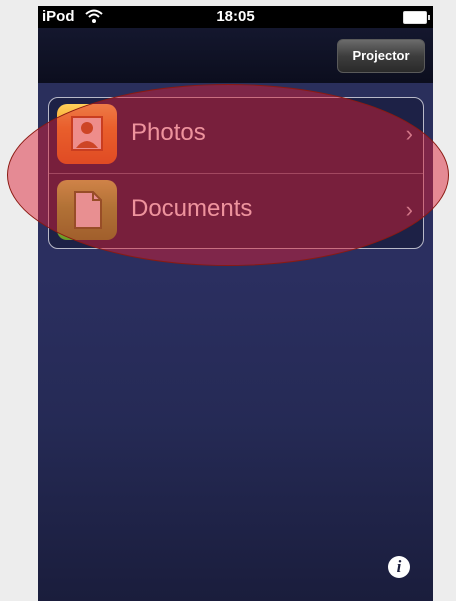 The image size is (456, 601). Describe the element at coordinates (87, 210) in the screenshot. I see `documents-icon` at that location.